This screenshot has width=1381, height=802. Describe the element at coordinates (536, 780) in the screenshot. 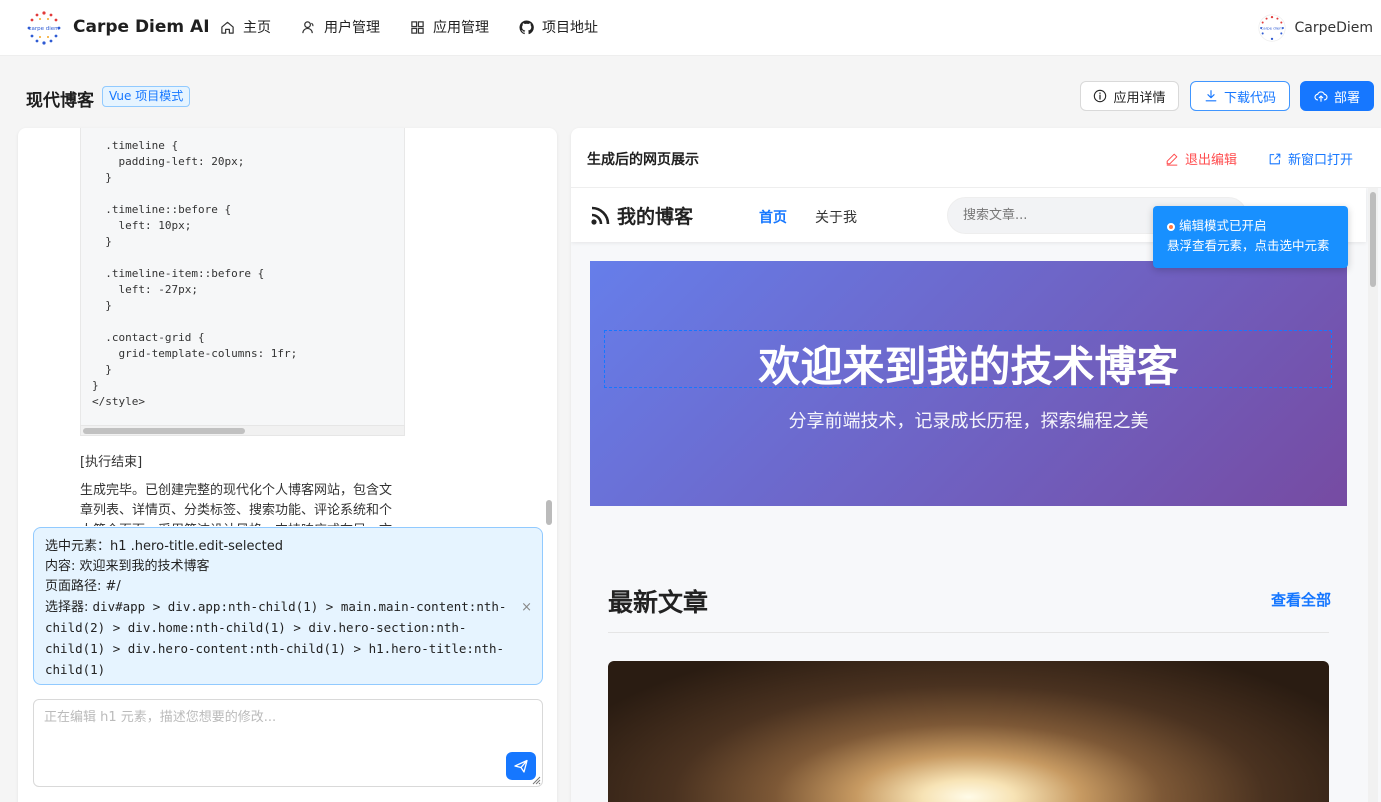

I see `resize-handle-icon` at that location.